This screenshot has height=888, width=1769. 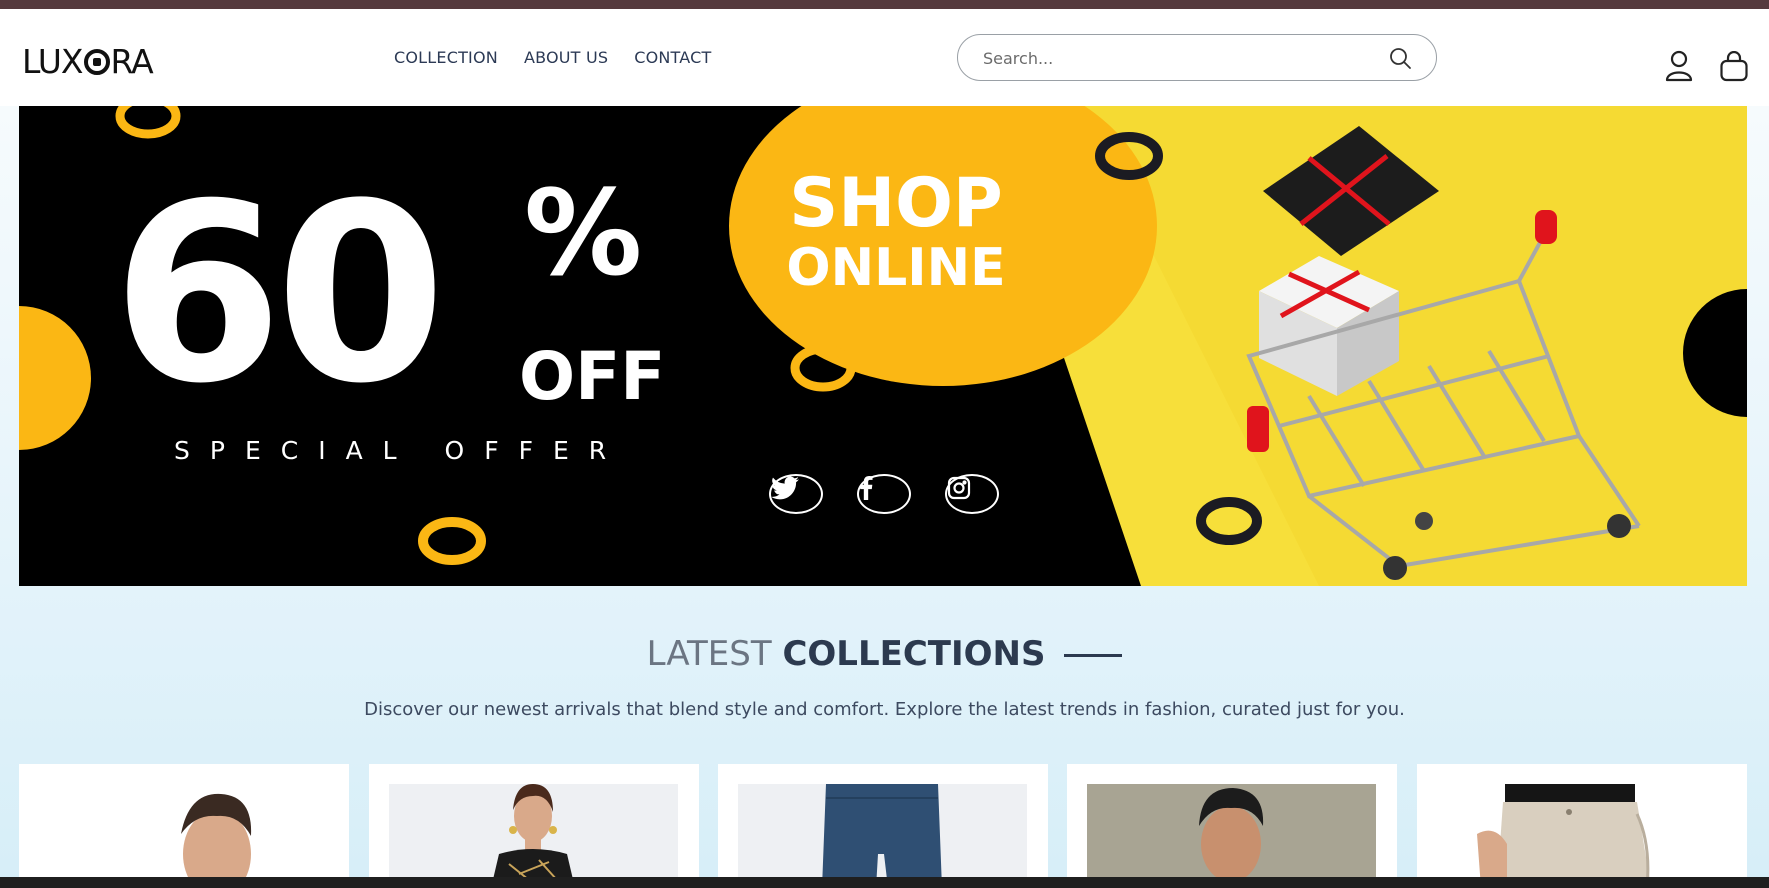 What do you see at coordinates (1231, 836) in the screenshot?
I see `product-image-man-sweater` at bounding box center [1231, 836].